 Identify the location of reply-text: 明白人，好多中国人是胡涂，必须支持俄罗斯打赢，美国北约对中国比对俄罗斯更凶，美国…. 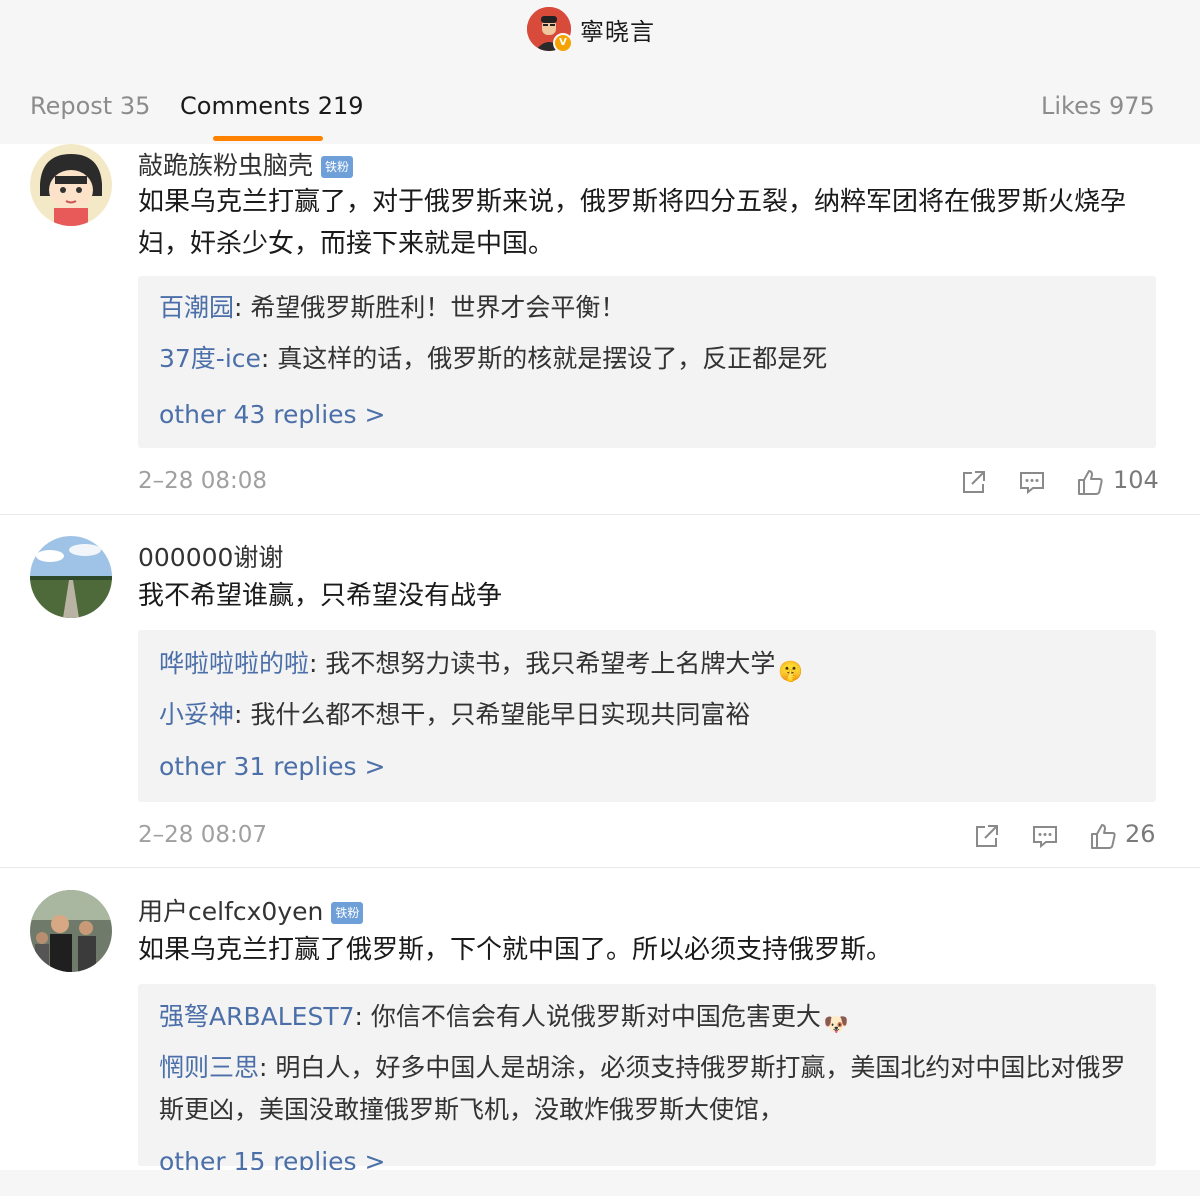
(642, 1088).